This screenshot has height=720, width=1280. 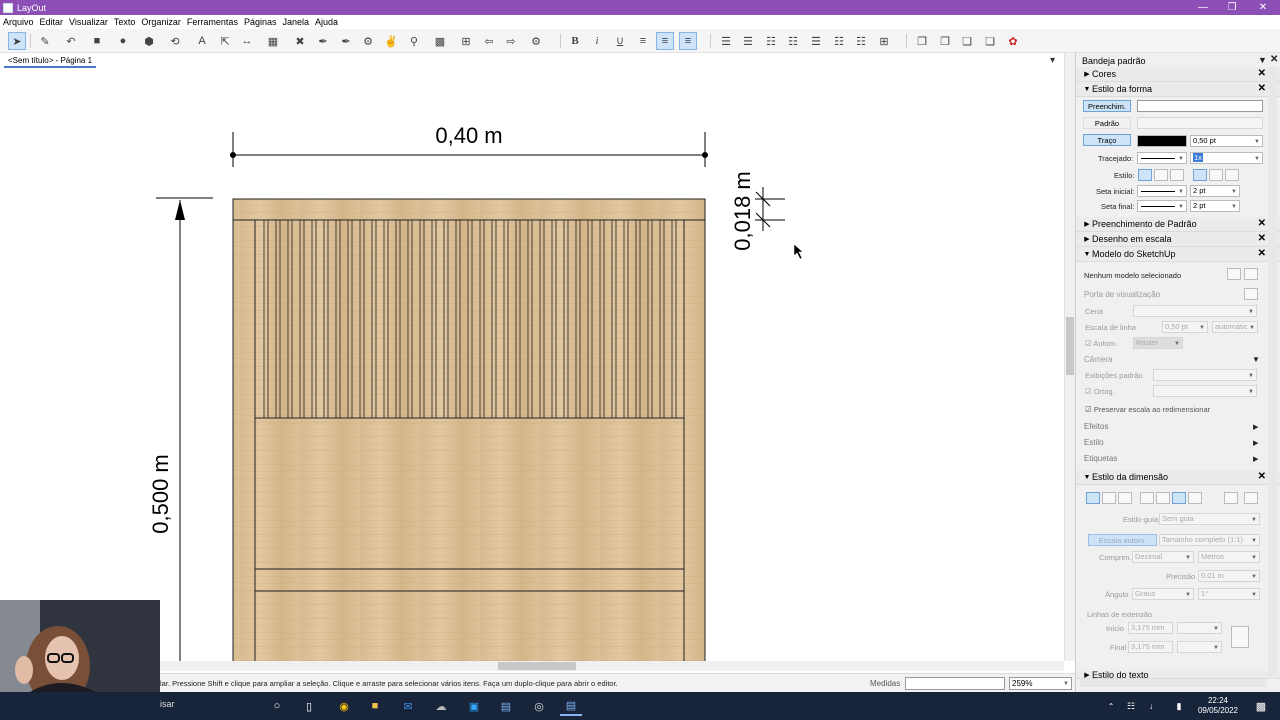 What do you see at coordinates (1255, 459) in the screenshot?
I see `tags-expand-icon: ▶` at bounding box center [1255, 459].